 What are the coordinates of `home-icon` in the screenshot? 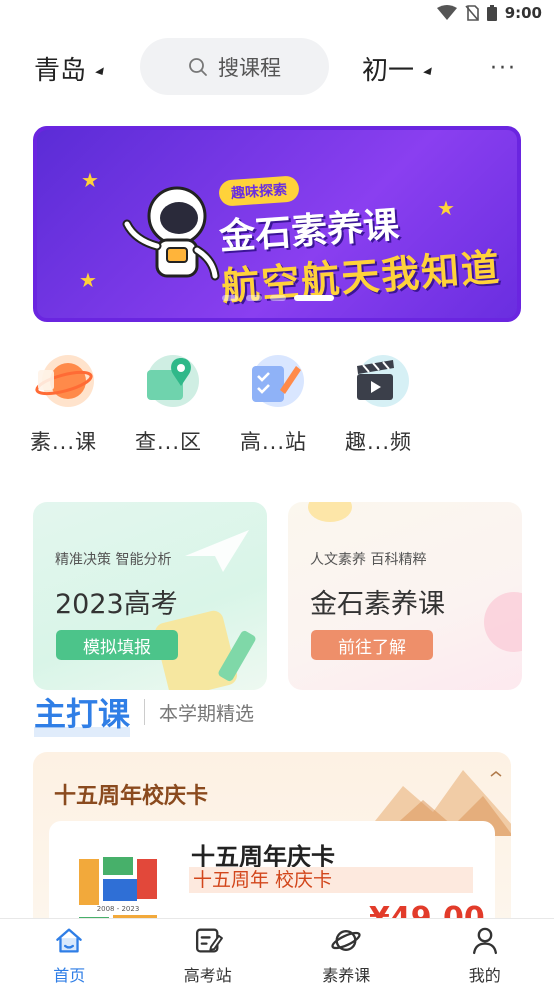 It's located at (69, 940).